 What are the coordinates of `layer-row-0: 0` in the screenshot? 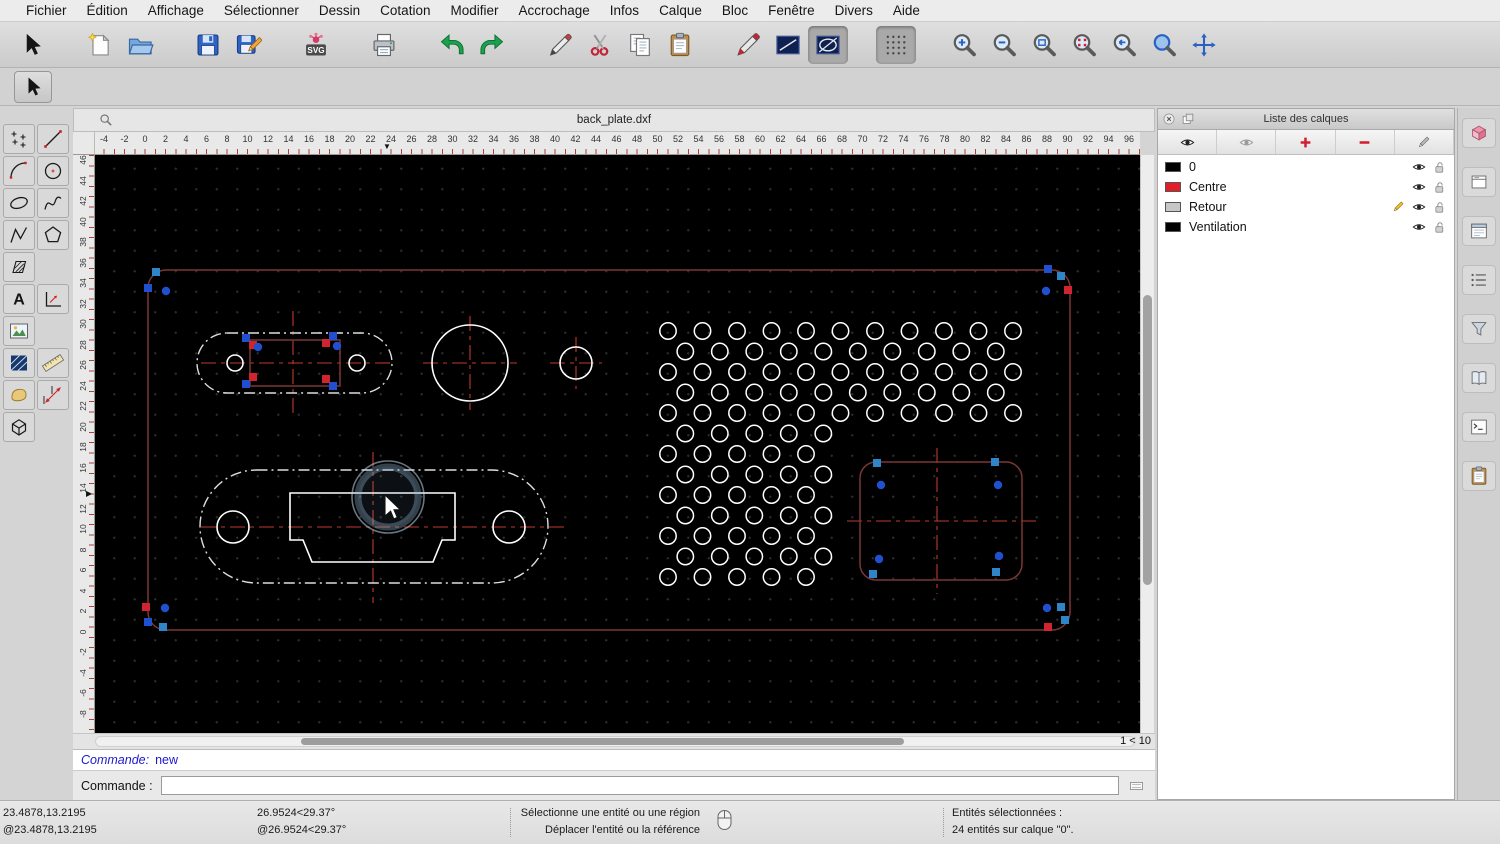 It's located at (1306, 167).